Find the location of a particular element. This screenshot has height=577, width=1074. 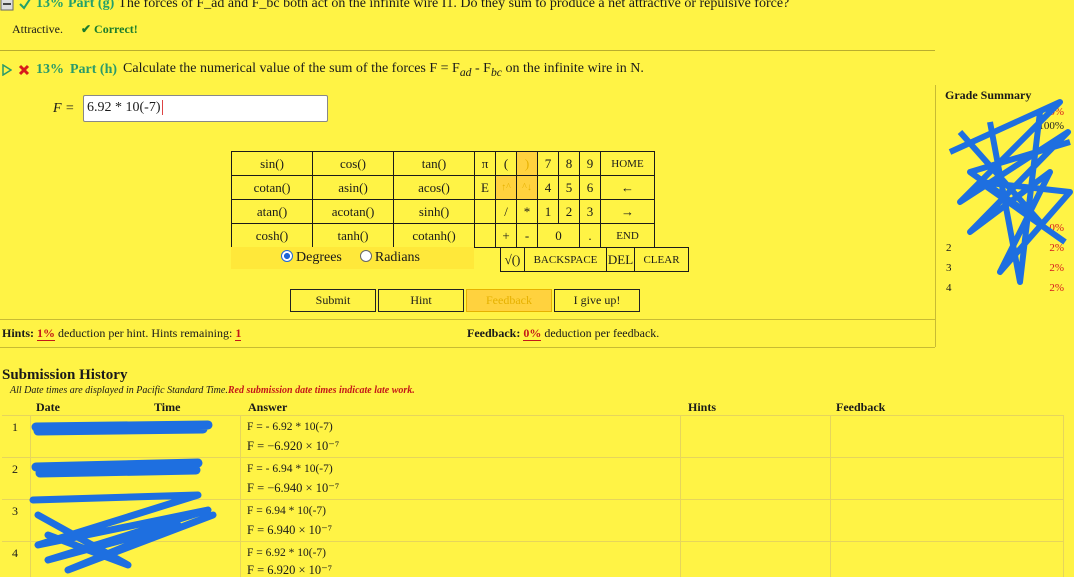

q-mid: - F is located at coordinates (481, 68).